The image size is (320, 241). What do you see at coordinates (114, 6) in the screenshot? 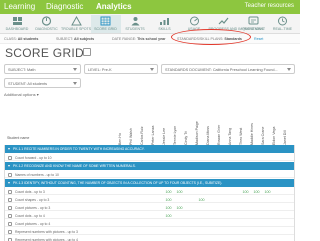
I see `nav-analytics: Analytics` at bounding box center [114, 6].